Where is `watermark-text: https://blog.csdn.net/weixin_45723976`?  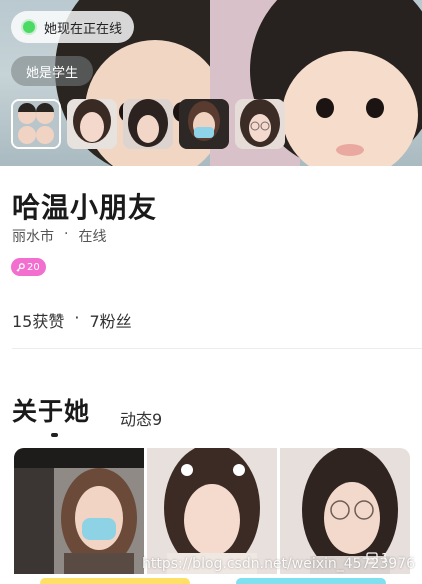
watermark-text: https://blog.csdn.net/weixin_45723976 is located at coordinates (279, 564).